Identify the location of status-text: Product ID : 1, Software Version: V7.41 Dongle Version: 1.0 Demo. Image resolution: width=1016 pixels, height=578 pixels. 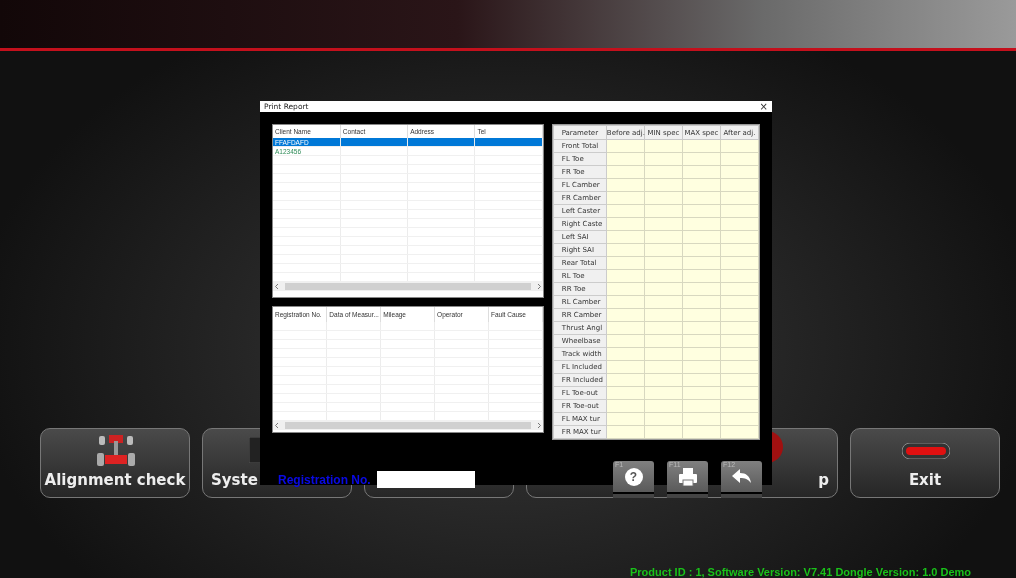
(801, 572).